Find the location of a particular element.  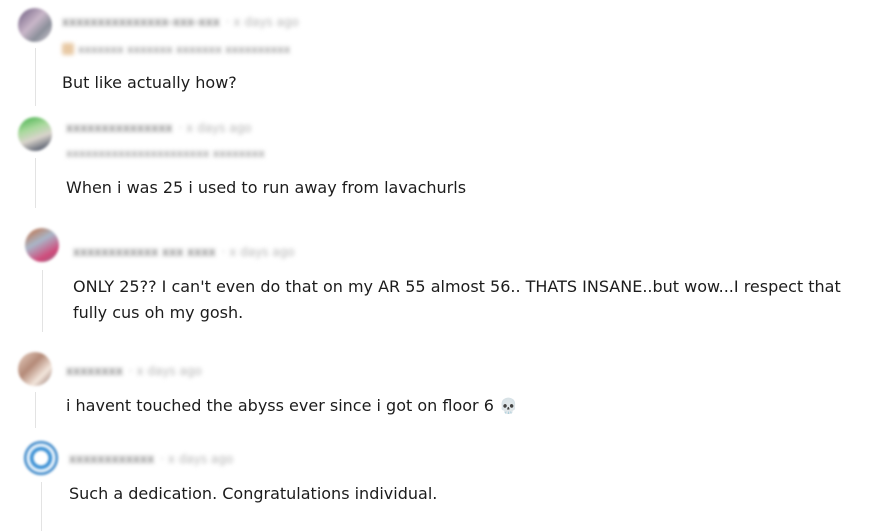

flair-text: xxxxxxxxxxxxxxxxxxxxxx xxxxxxxx is located at coordinates (165, 153).